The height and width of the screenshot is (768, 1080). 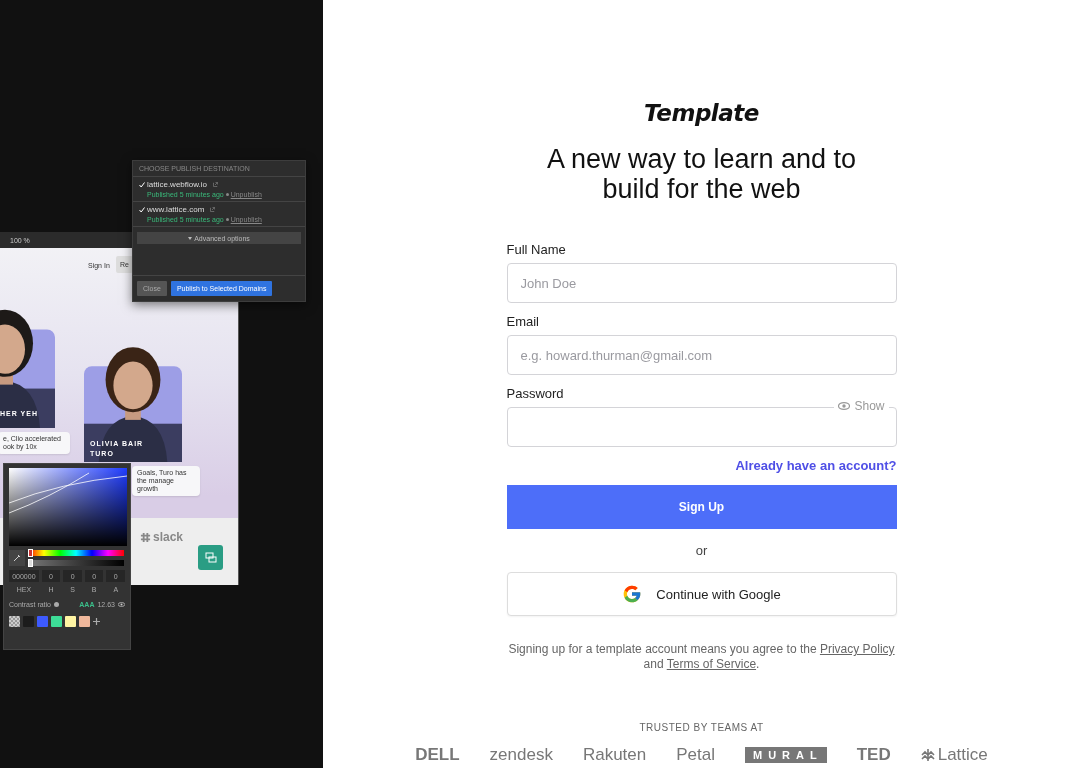 I want to click on transparent-swatch, so click(x=14, y=621).